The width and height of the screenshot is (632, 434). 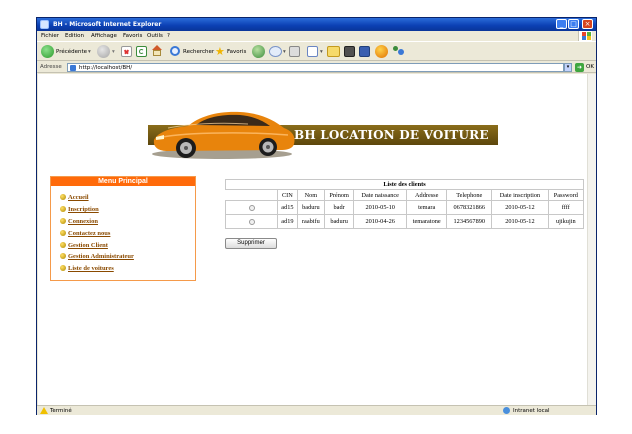 What do you see at coordinates (587, 24) in the screenshot?
I see `close-button: ×` at bounding box center [587, 24].